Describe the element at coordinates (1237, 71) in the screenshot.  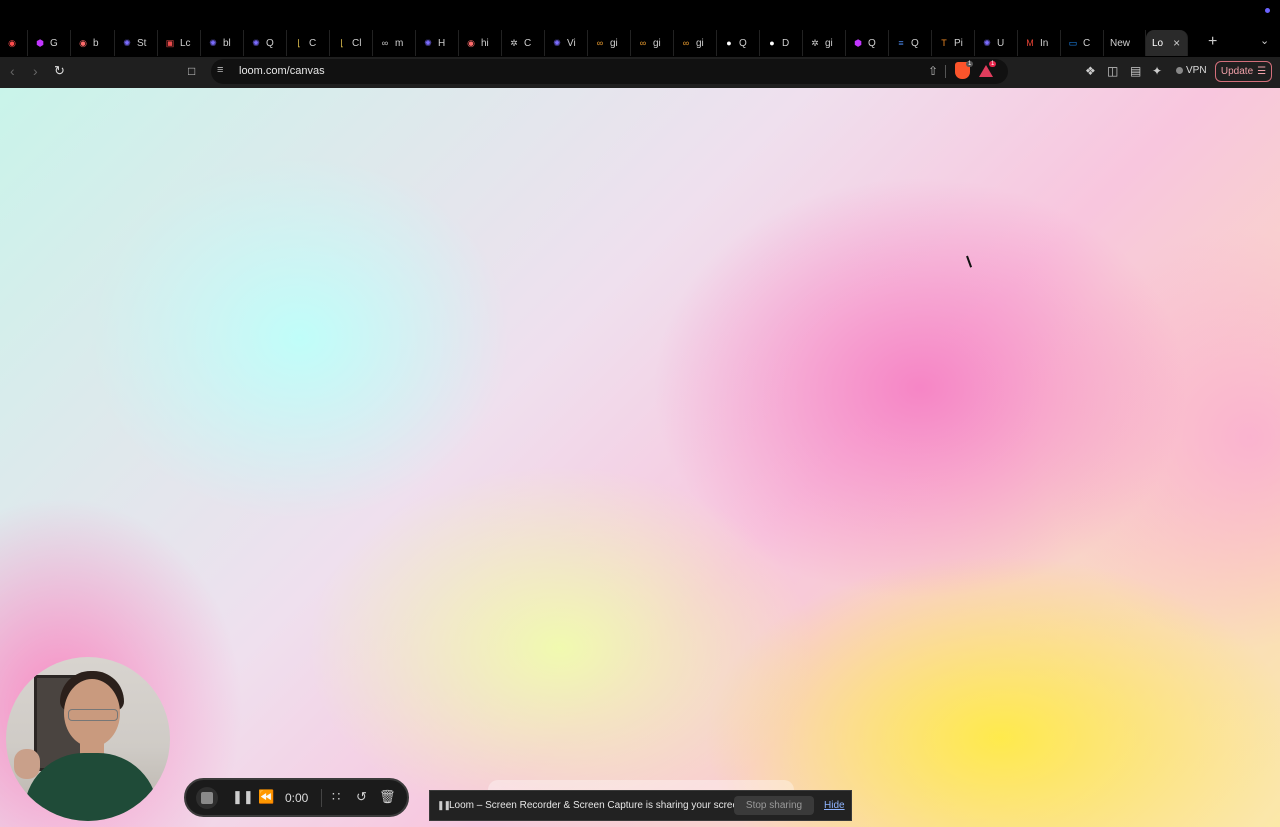
I see `update-label: Update` at that location.